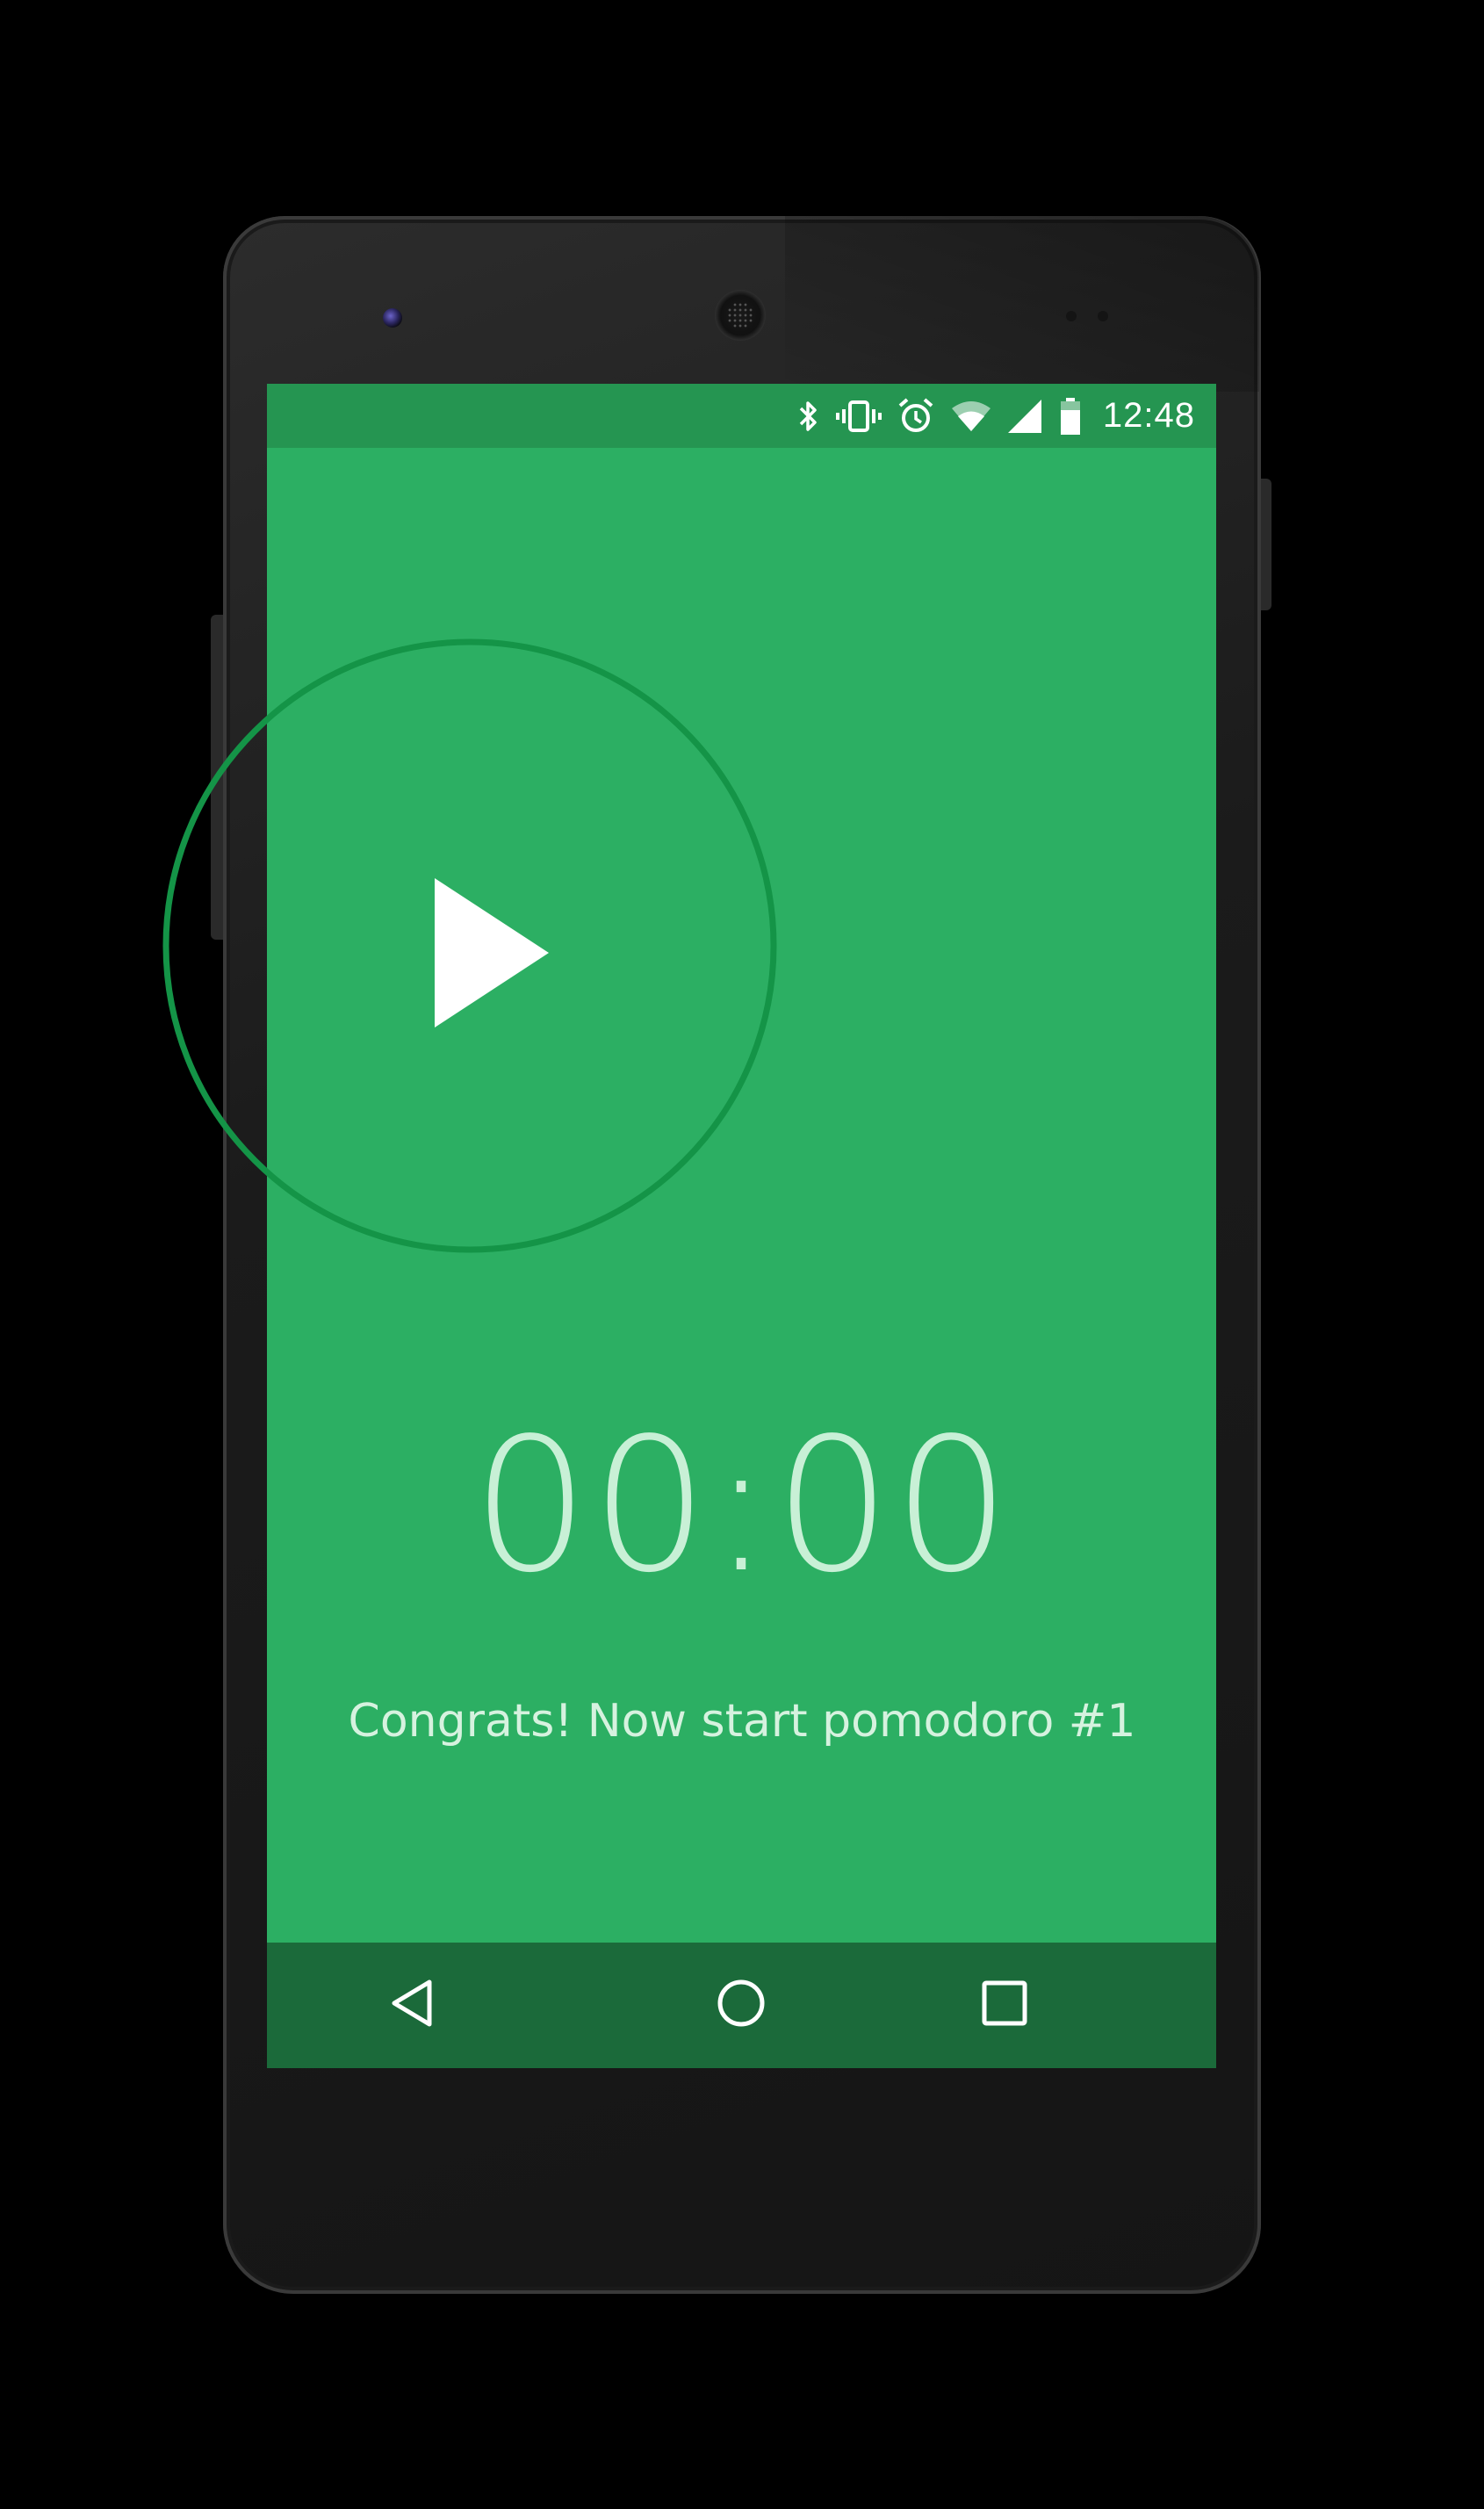  I want to click on recents-button, so click(1004, 2005).